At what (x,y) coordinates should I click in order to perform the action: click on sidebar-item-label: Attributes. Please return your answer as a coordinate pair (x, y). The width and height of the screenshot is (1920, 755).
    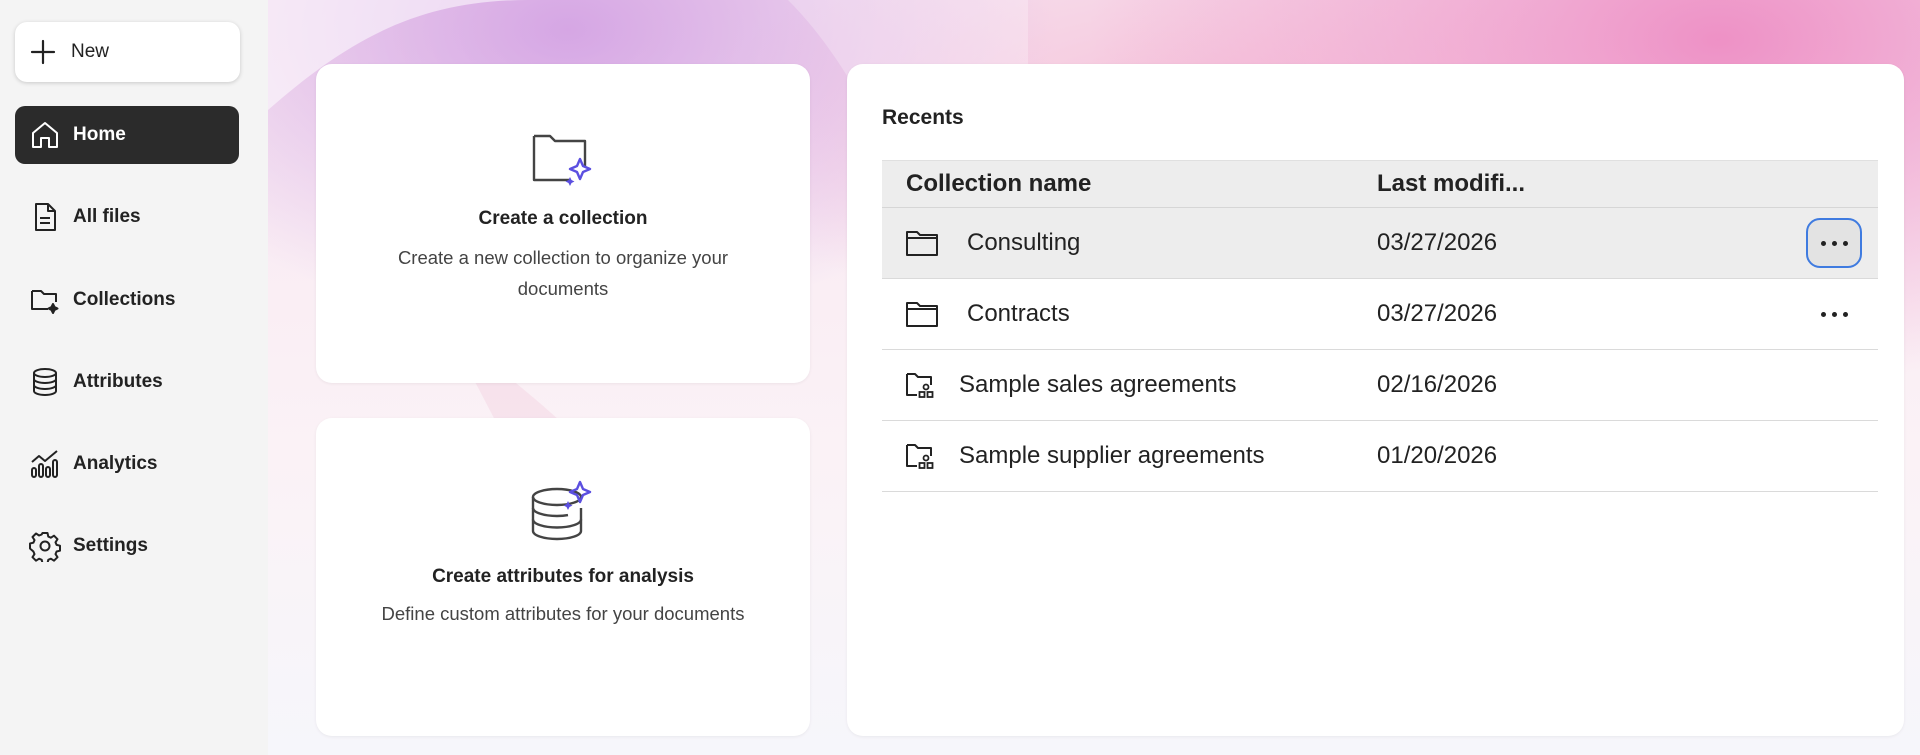
    Looking at the image, I should click on (118, 381).